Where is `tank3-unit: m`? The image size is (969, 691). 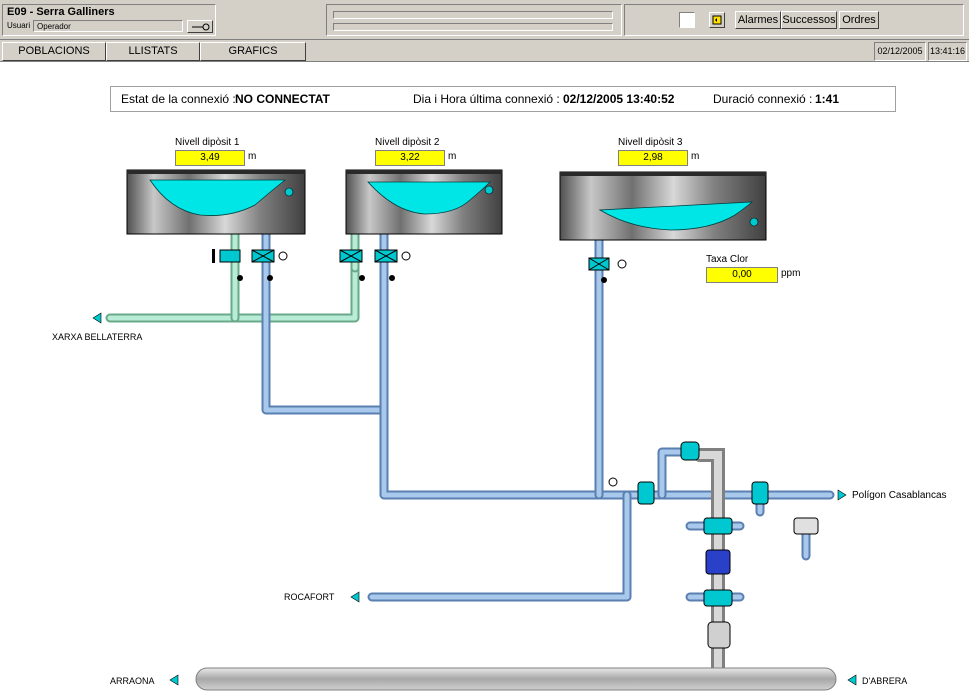
tank3-unit: m is located at coordinates (695, 156).